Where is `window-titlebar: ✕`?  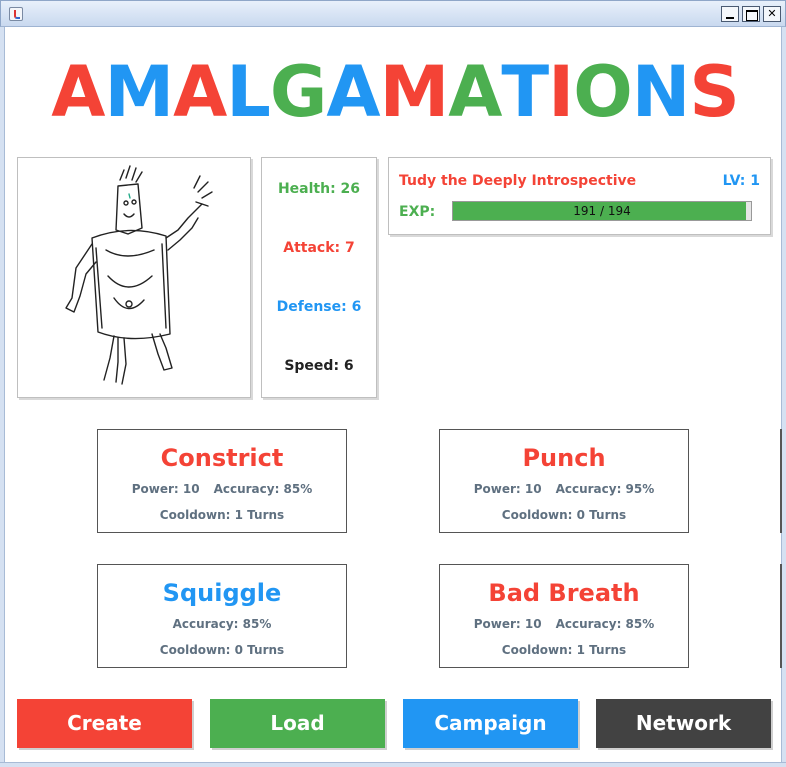 window-titlebar: ✕ is located at coordinates (393, 13).